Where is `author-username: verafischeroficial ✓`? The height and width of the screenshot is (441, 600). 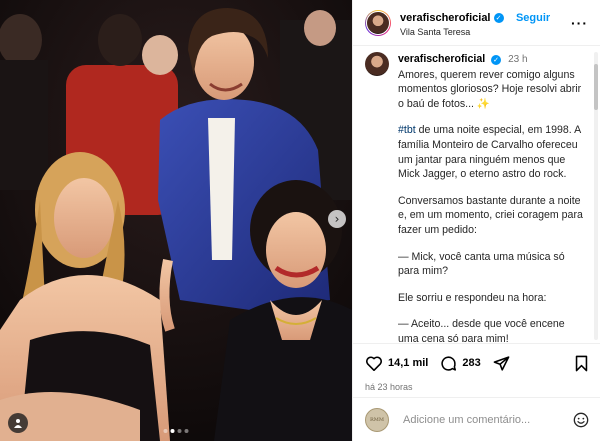
author-username: verafischeroficial ✓ is located at coordinates (452, 18).